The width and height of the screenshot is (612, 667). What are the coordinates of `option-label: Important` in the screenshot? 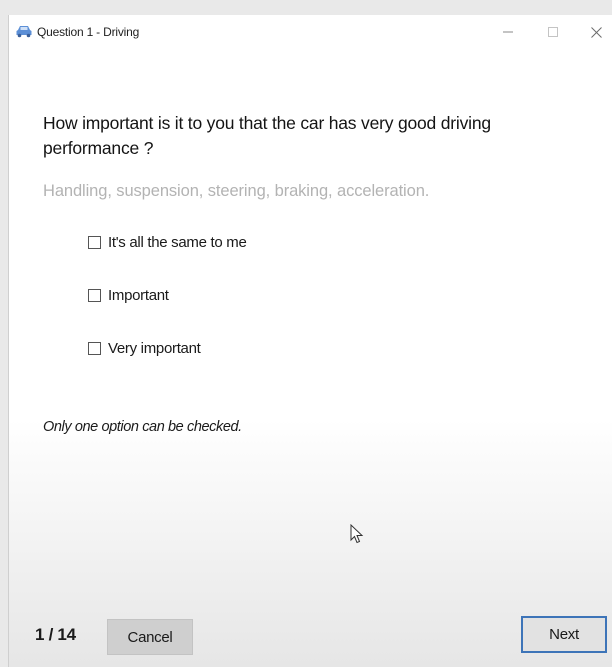 It's located at (138, 295).